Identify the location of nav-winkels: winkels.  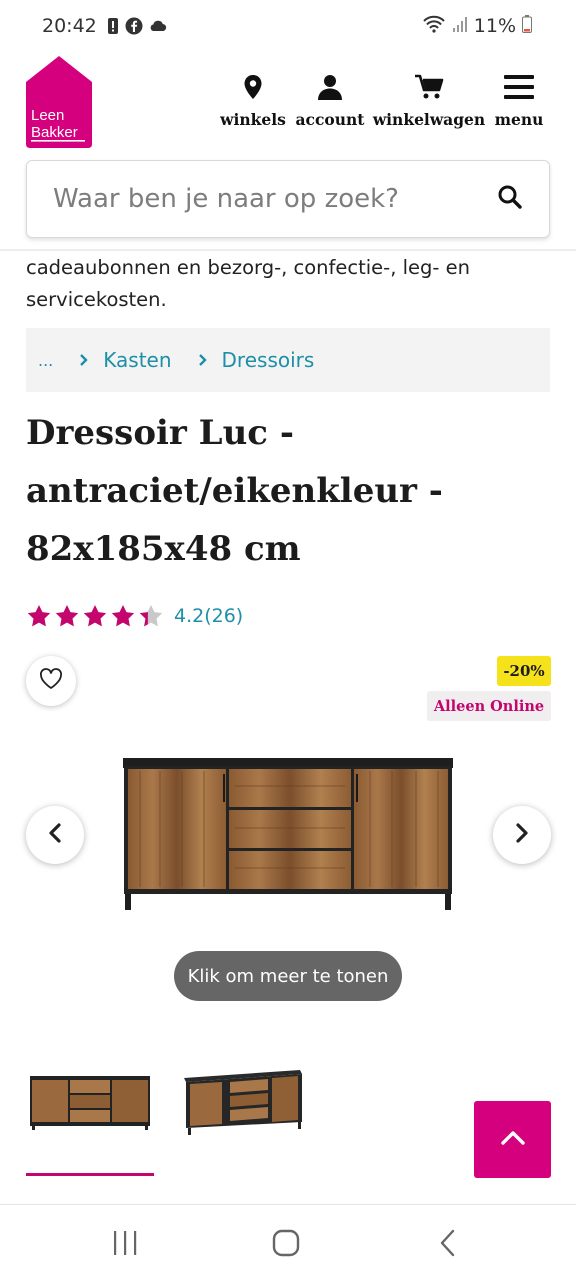
(253, 101).